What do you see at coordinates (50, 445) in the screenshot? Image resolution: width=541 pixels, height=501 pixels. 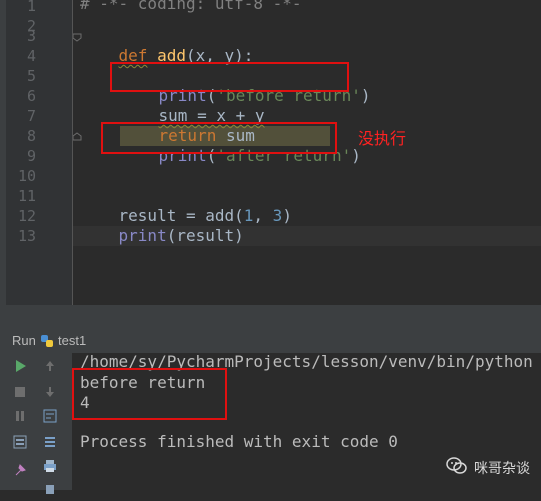 I see `scroll-to-end-icon` at bounding box center [50, 445].